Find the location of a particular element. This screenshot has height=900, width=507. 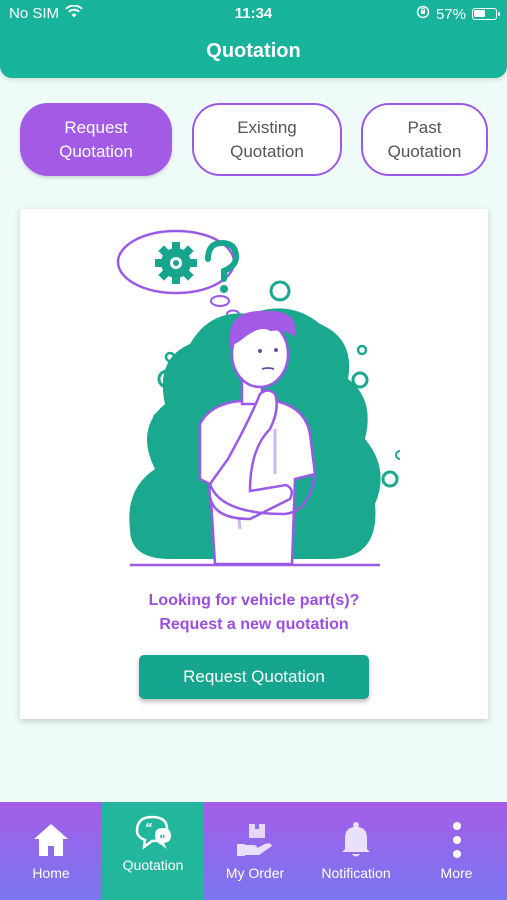

tab-past-quotation: Past Quotation is located at coordinates (424, 139).